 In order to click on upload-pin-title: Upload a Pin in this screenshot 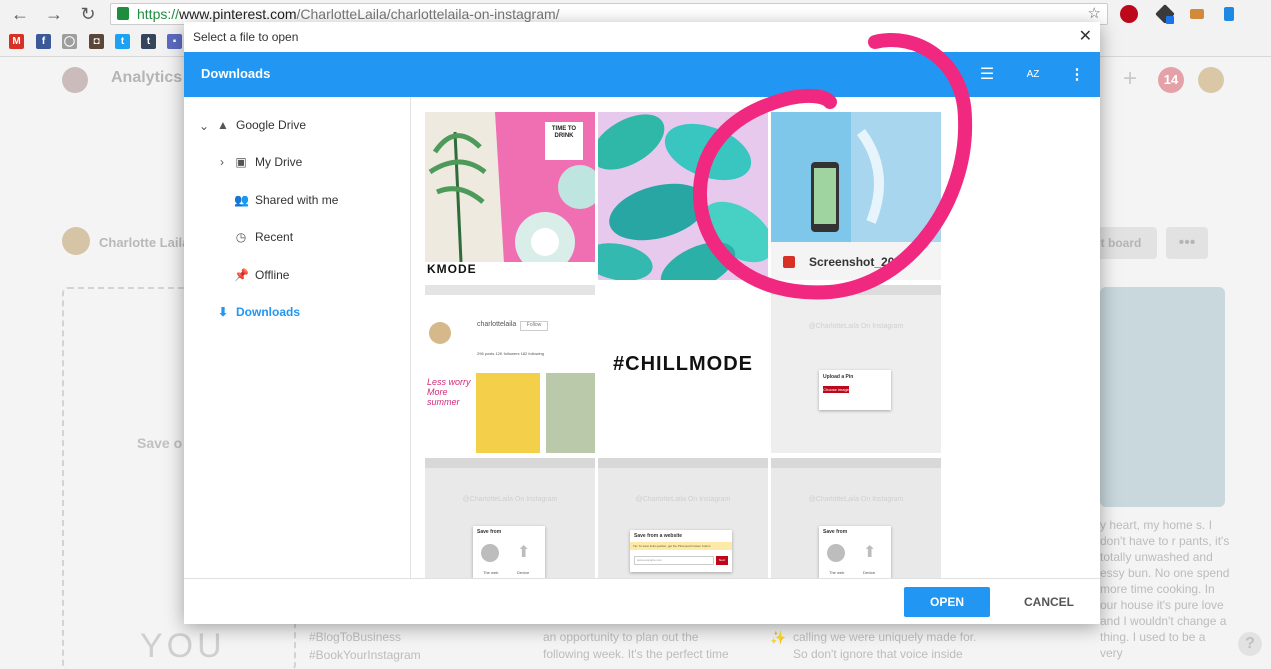, I will do `click(838, 377)`.